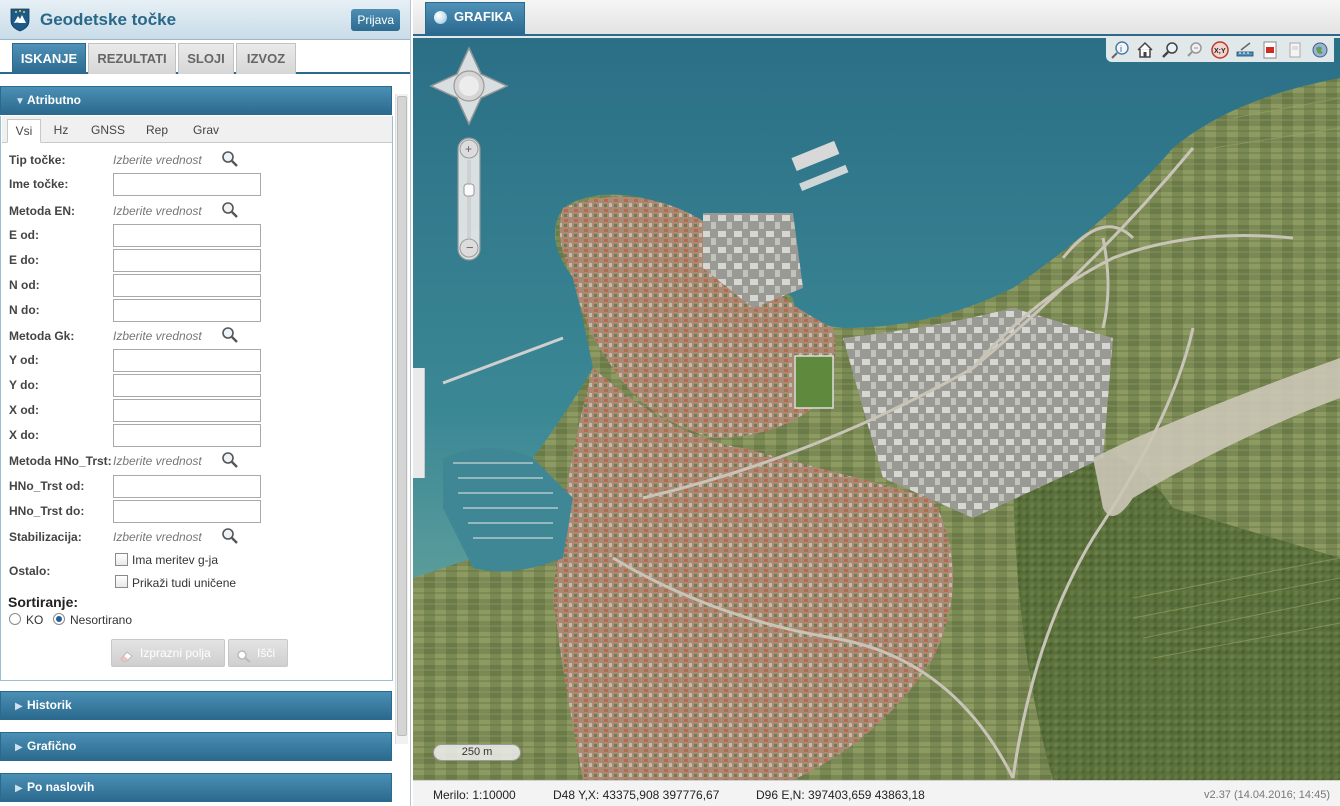 The width and height of the screenshot is (1340, 806). What do you see at coordinates (187, 184) in the screenshot?
I see `input-ime-tocke` at bounding box center [187, 184].